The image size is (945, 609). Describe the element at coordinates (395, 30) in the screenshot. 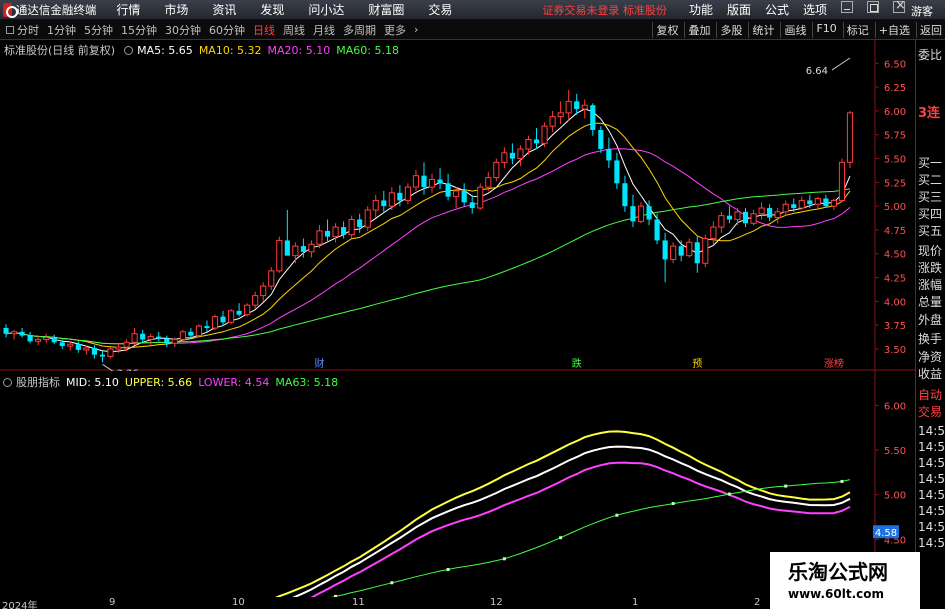

I see `period-more: 更多` at that location.